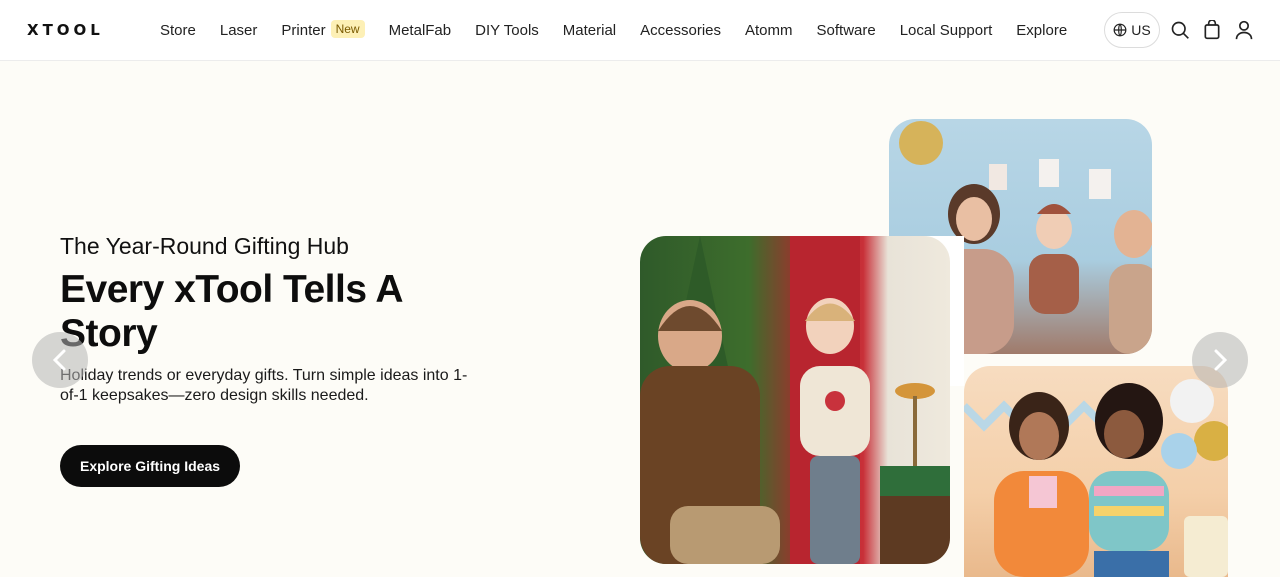 This screenshot has height=577, width=1280. Describe the element at coordinates (347, 28) in the screenshot. I see `new-badge: New` at that location.